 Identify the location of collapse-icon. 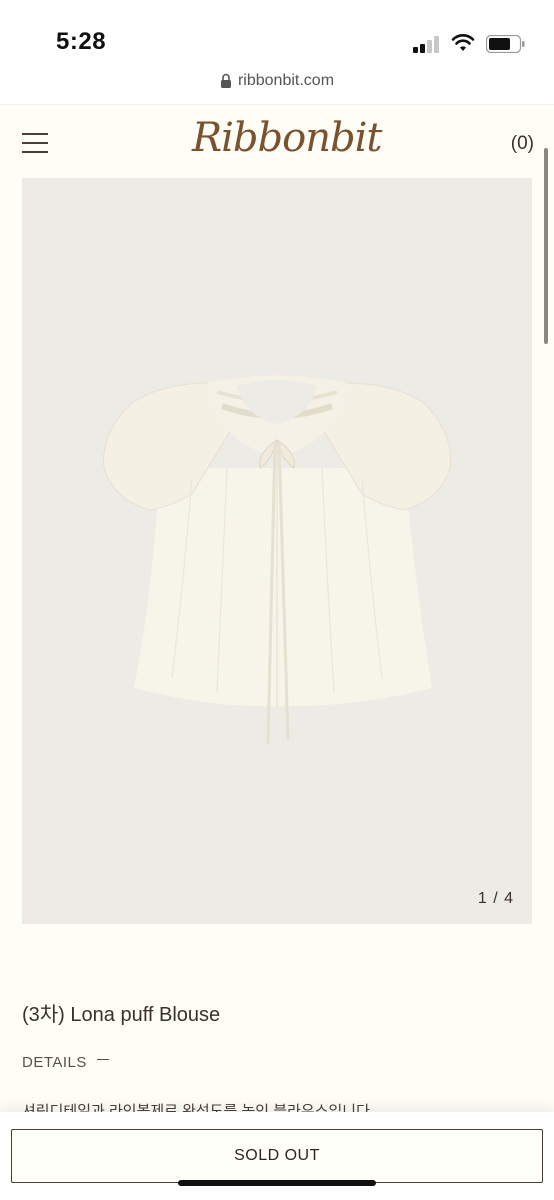
(102, 1059).